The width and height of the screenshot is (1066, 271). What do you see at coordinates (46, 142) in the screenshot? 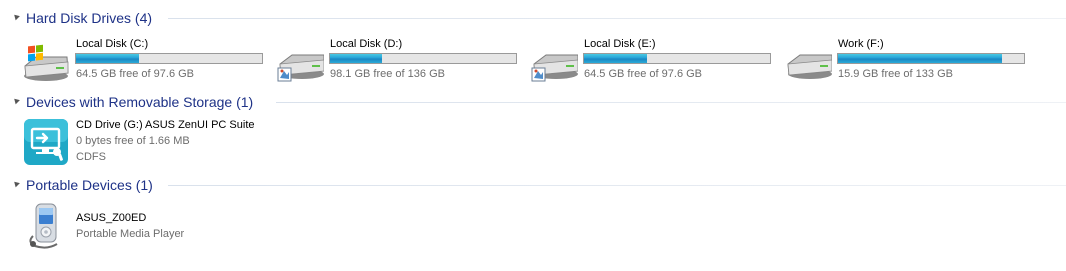
I see `zenui-cd-drive-icon` at bounding box center [46, 142].